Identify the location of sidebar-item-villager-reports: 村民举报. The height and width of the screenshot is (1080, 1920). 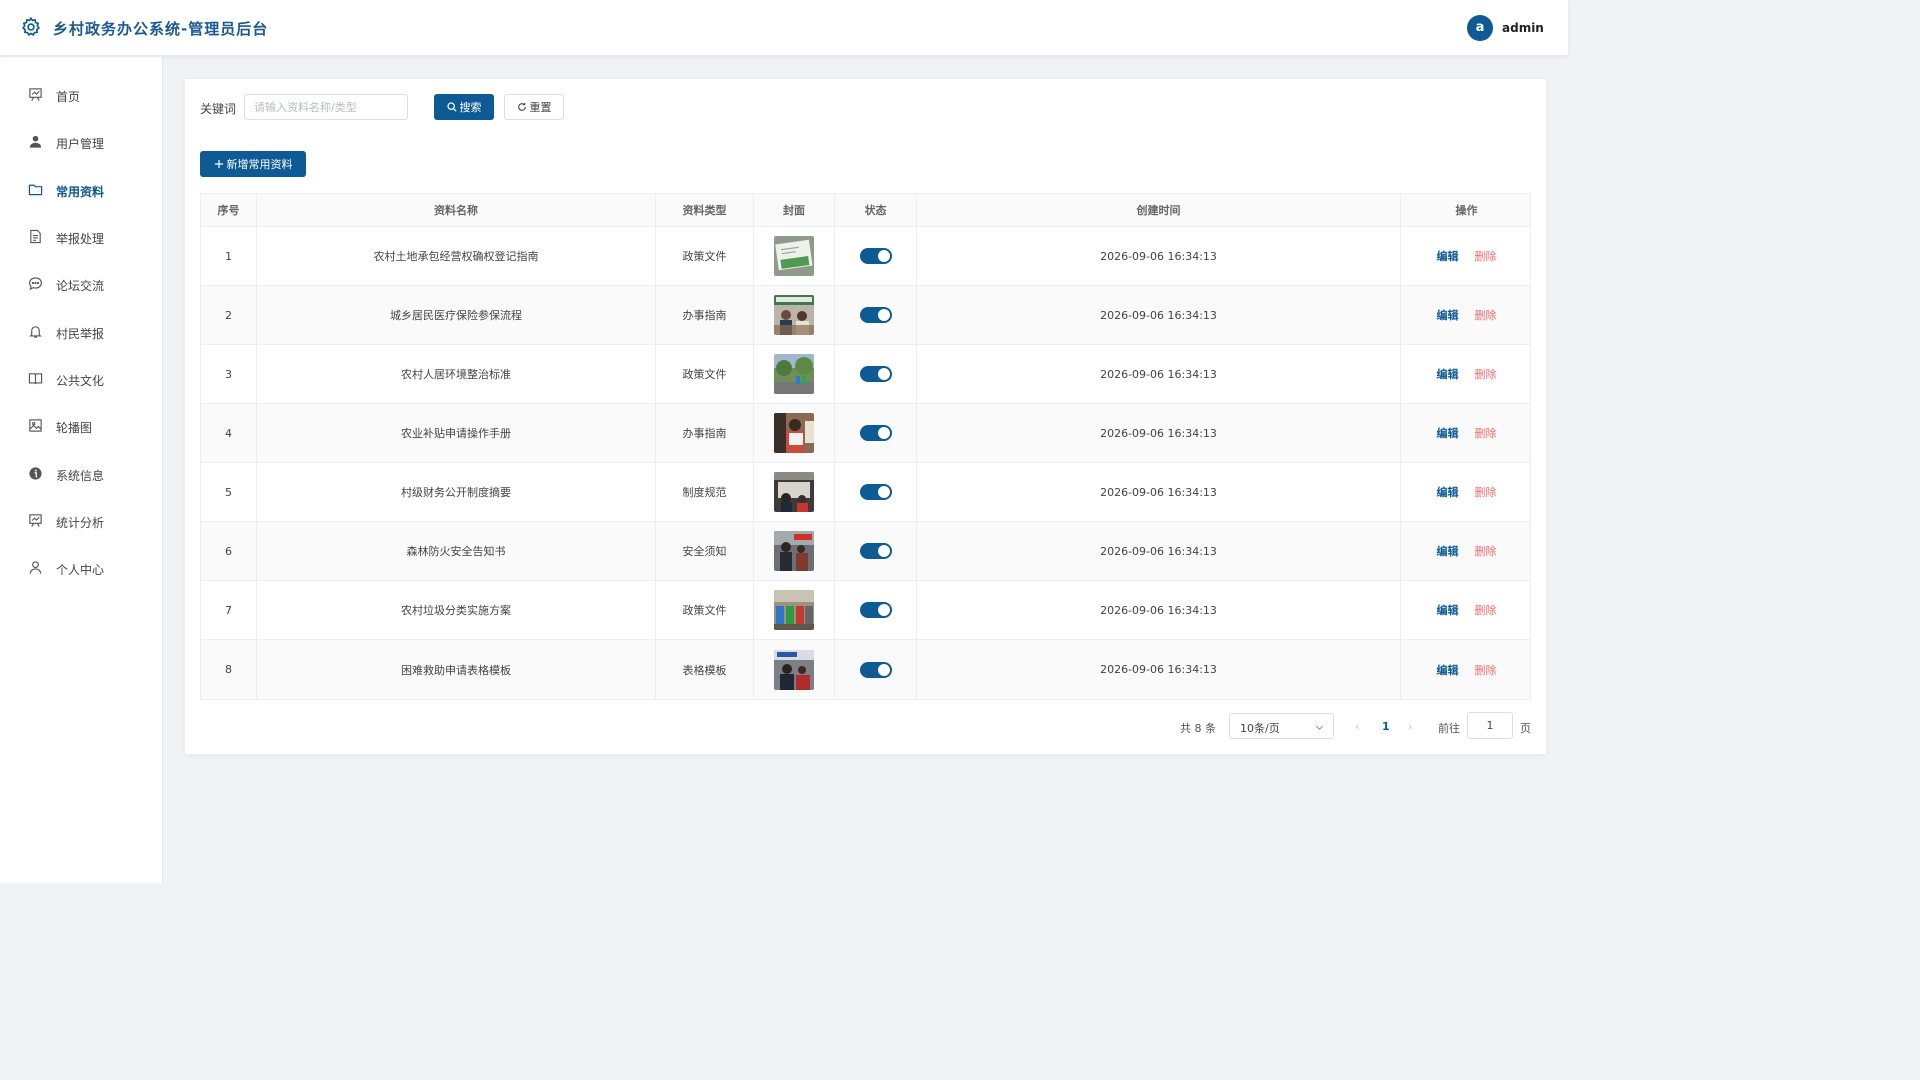
(81, 332).